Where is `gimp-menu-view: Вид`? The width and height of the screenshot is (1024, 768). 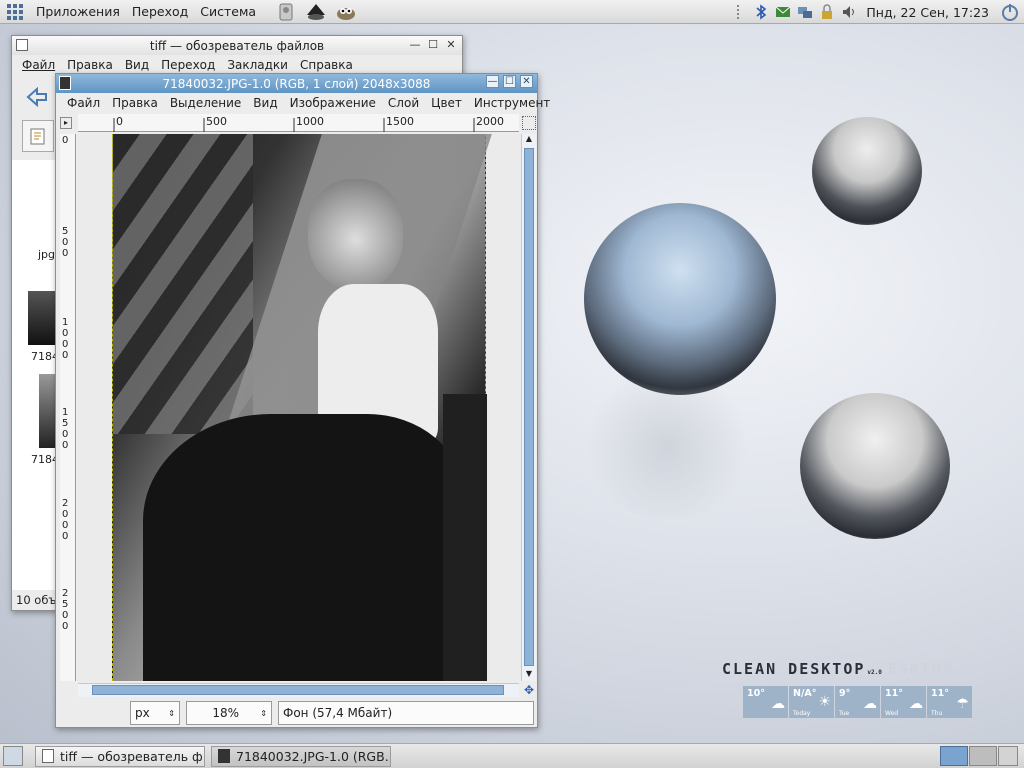
gimp-menu-view: Вид is located at coordinates (265, 103).